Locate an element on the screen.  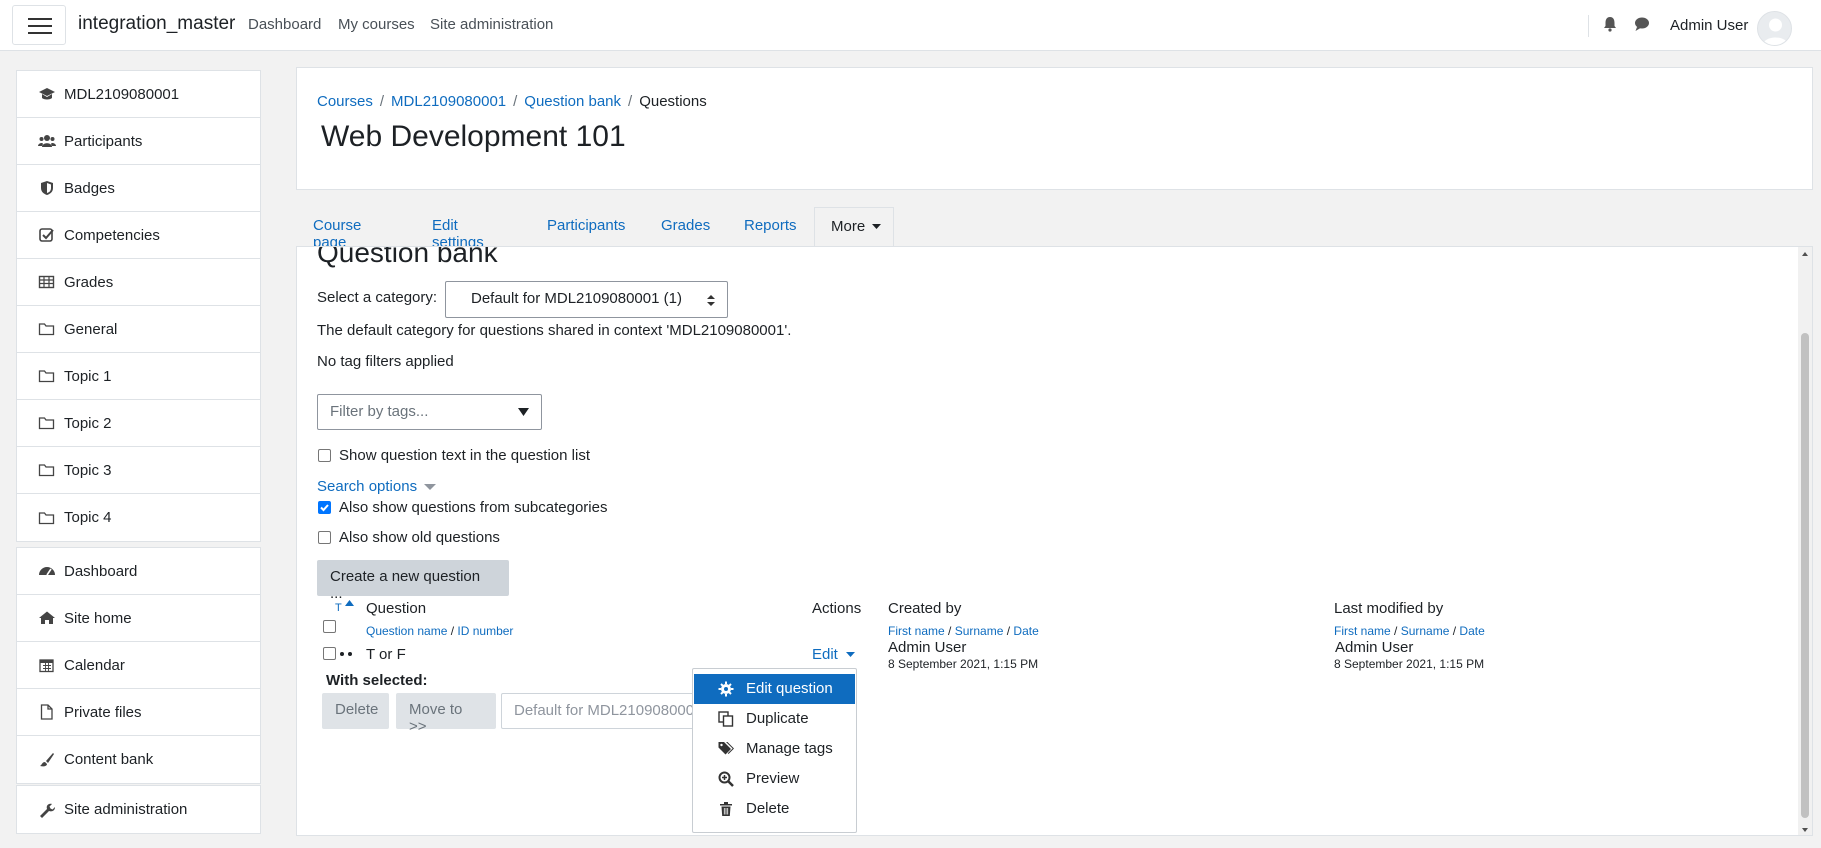
content-scrollbar is located at coordinates (1805, 541).